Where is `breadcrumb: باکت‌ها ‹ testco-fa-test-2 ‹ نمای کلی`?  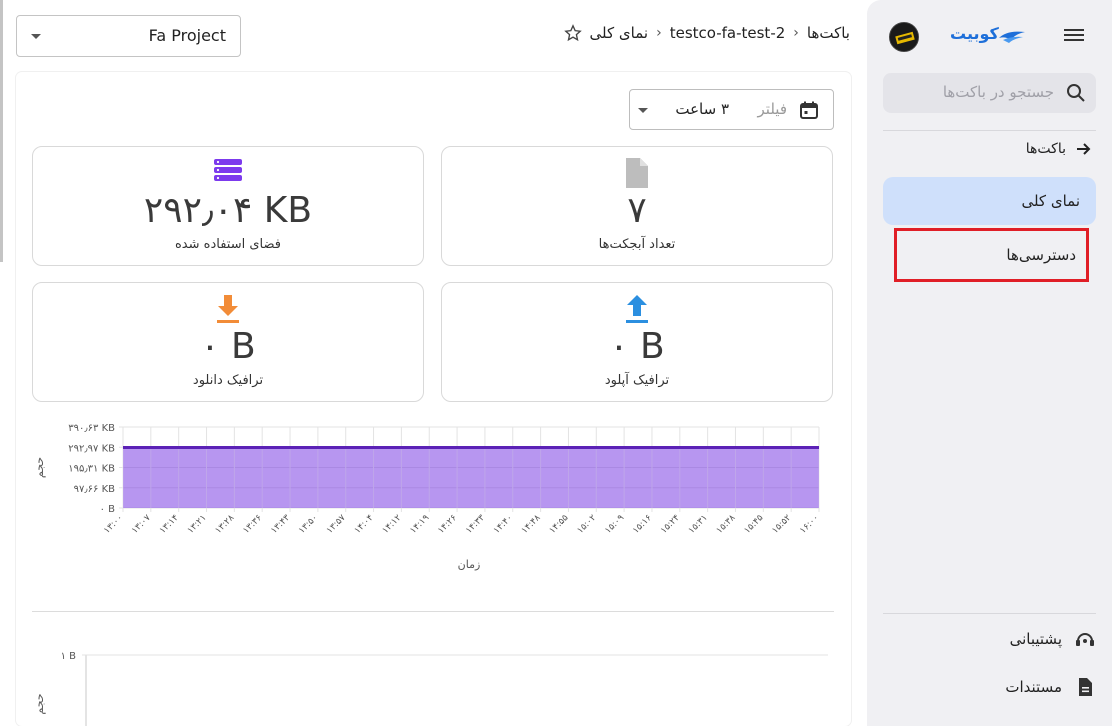
breadcrumb: باکت‌ها ‹ testco-fa-test-2 ‹ نمای کلی is located at coordinates (706, 33).